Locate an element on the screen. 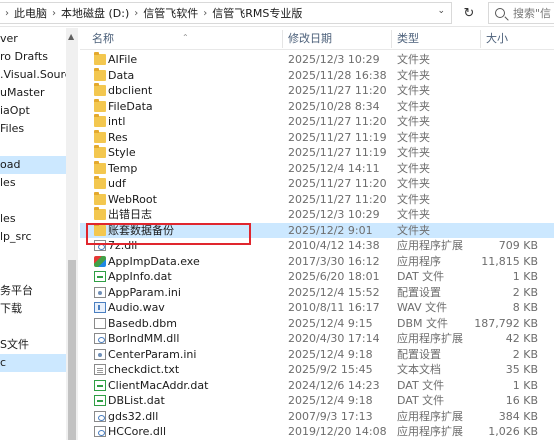  table-row: Temp 2025/12/4 14:11 文件夹 is located at coordinates (317, 168).